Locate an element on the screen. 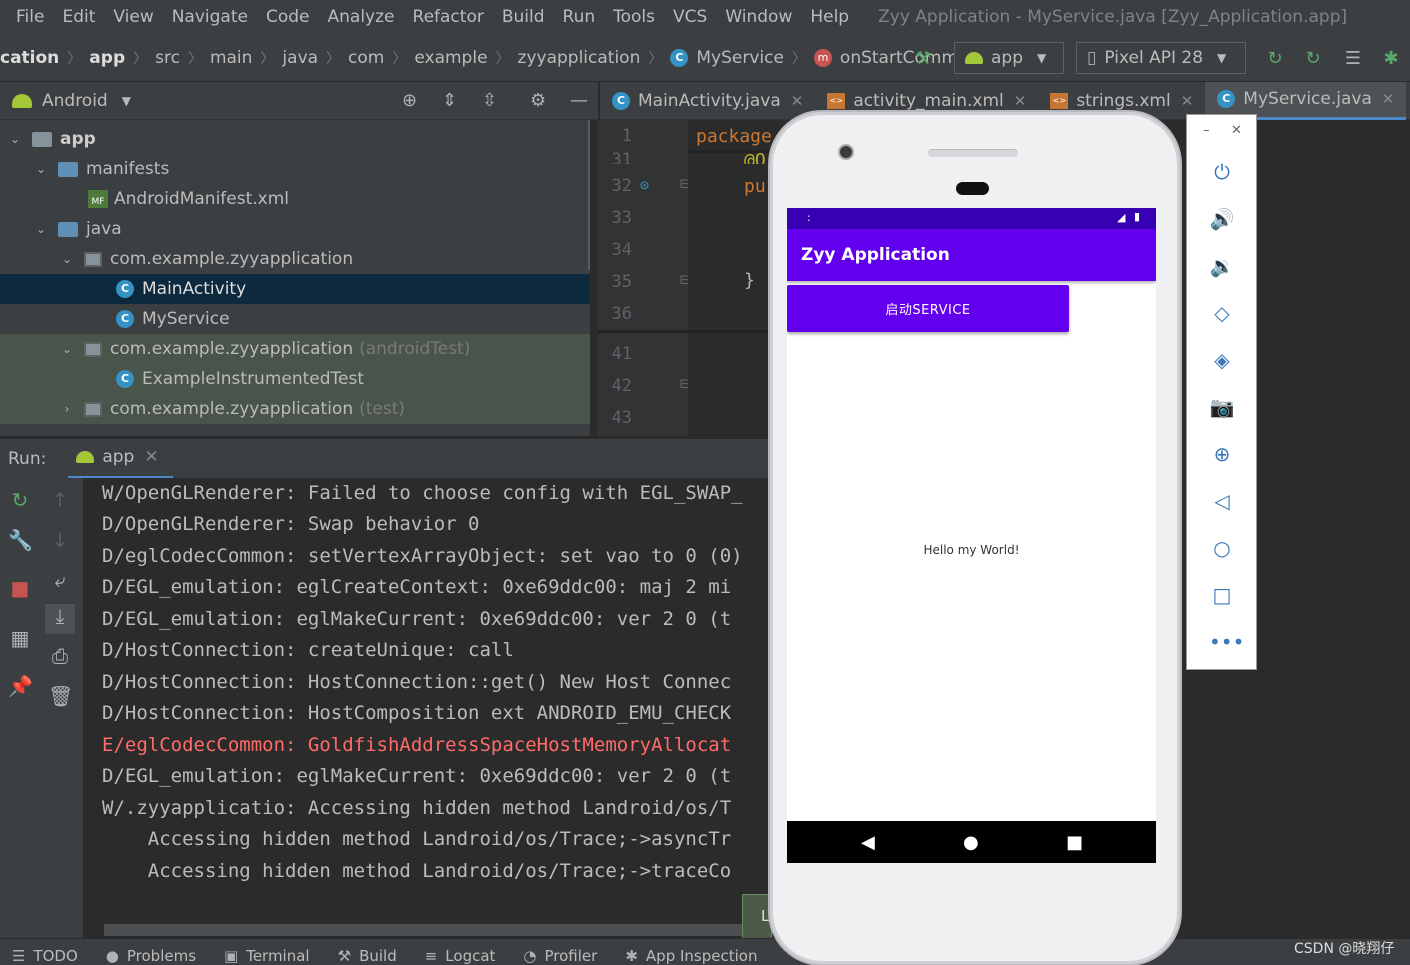 Image resolution: width=1410 pixels, height=965 pixels. tree-row-myservice: C MyService is located at coordinates (295, 319).